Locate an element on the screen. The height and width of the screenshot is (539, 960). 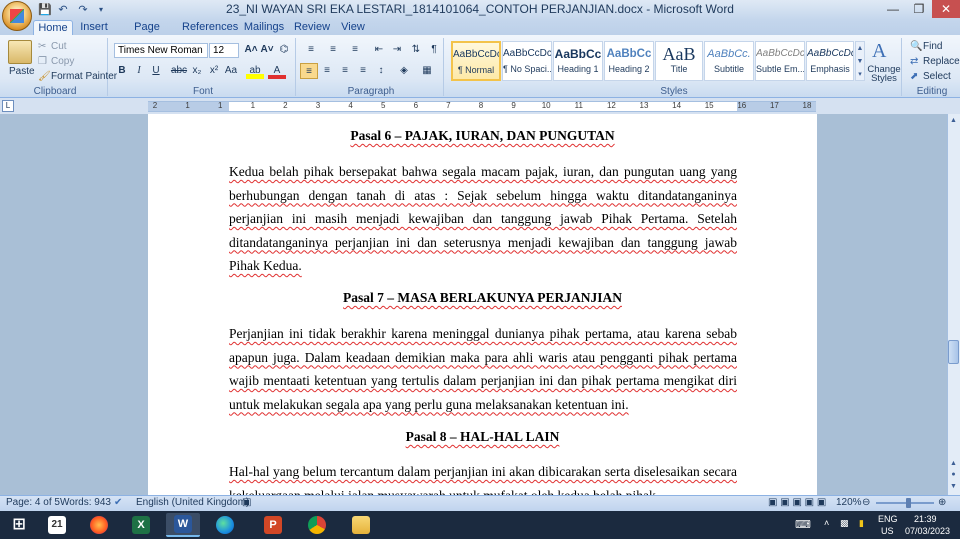
italic-icon: I is located at coordinates (139, 71).